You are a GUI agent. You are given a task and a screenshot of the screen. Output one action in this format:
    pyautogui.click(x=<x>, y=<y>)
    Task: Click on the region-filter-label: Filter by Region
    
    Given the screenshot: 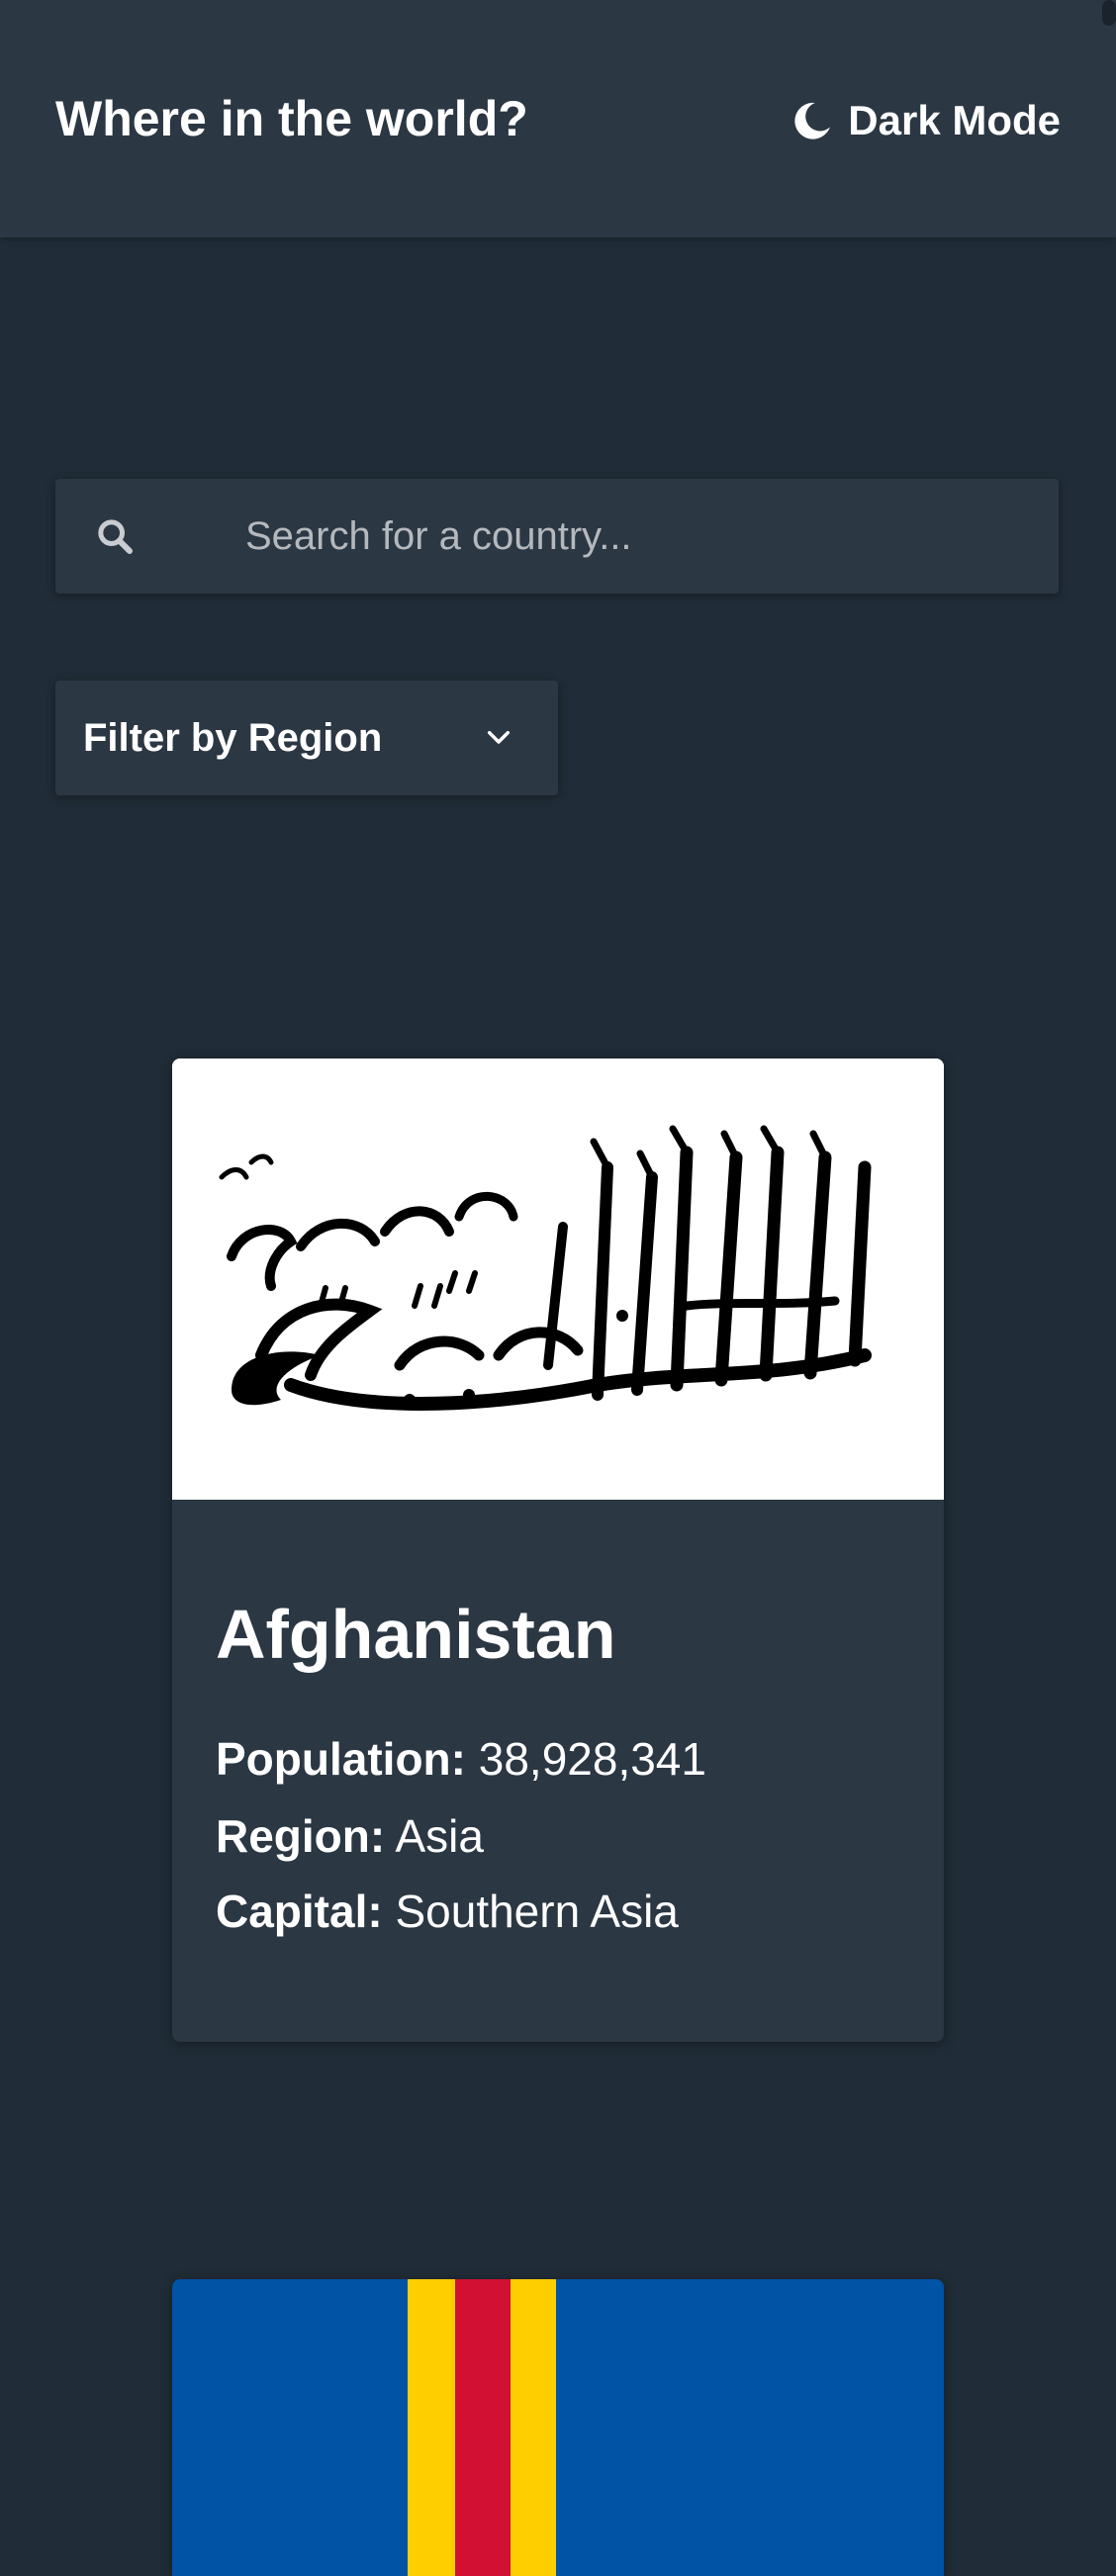 What is the action you would take?
    pyautogui.click(x=233, y=738)
    